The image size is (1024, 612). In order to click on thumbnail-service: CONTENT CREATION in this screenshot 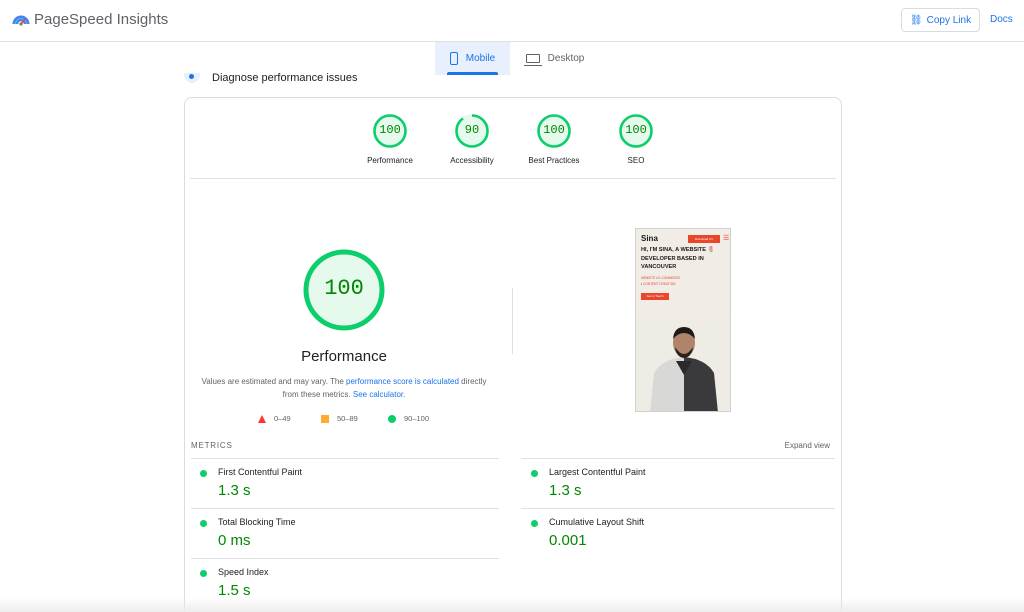, I will do `click(659, 284)`.